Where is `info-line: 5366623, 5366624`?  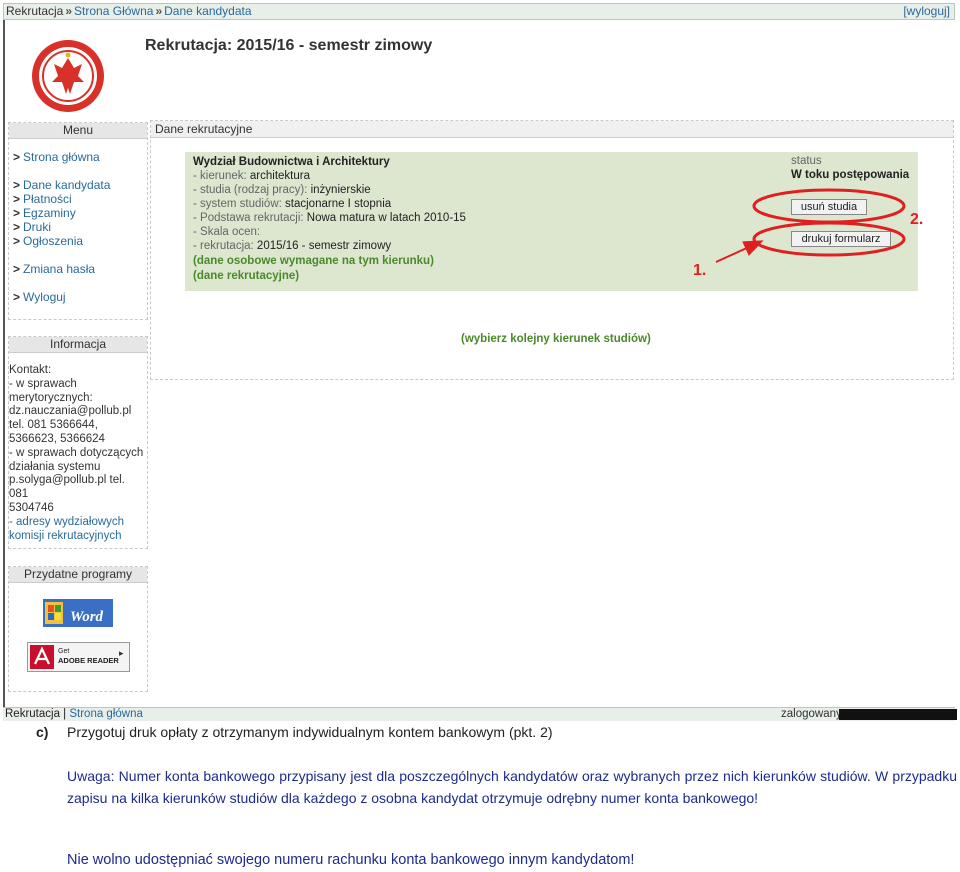 info-line: 5366623, 5366624 is located at coordinates (57, 438).